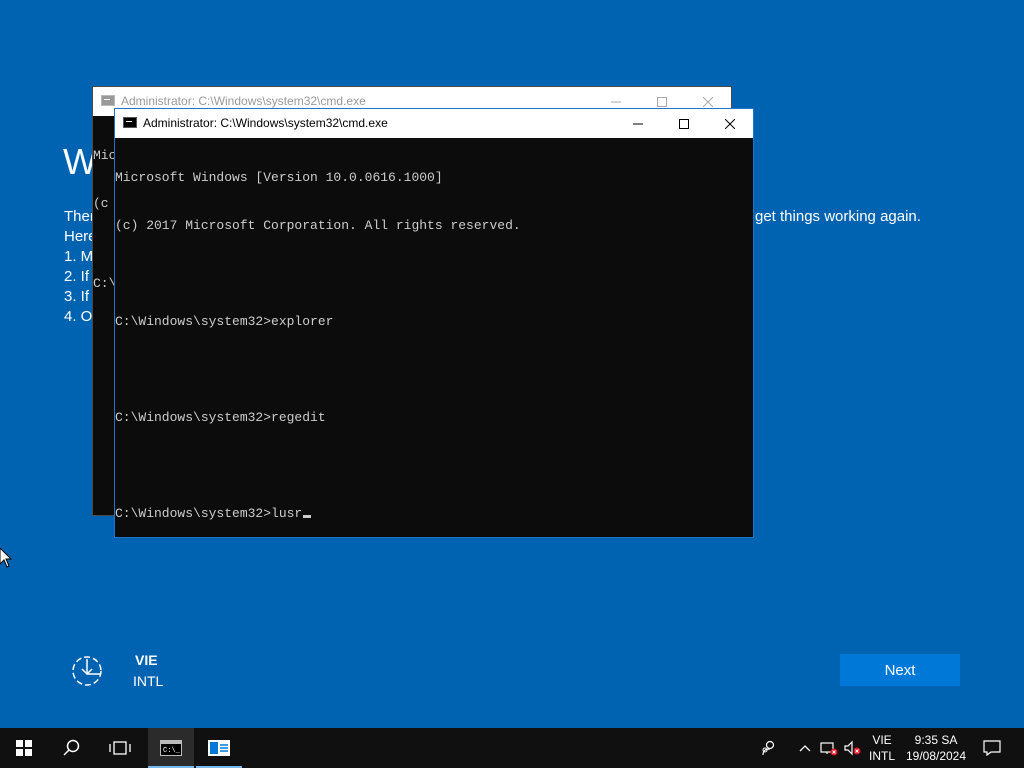  Describe the element at coordinates (224, 321) in the screenshot. I see `console-line: C:\Windows\system32>explorer` at that location.